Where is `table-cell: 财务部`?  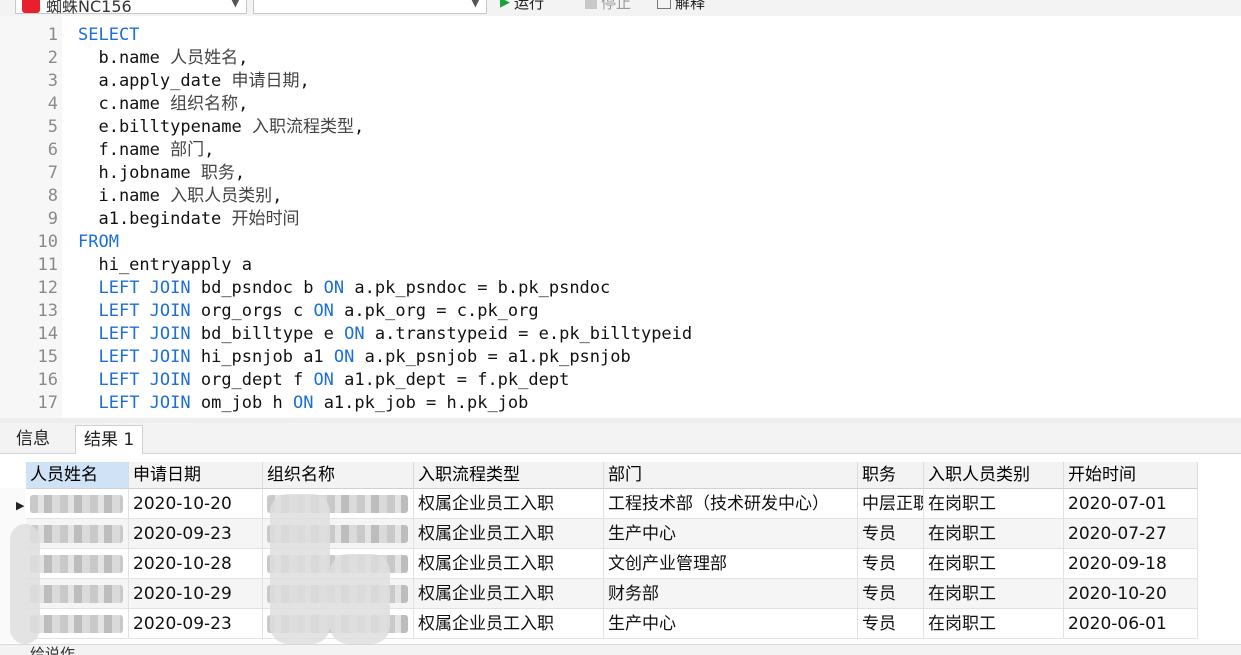 table-cell: 财务部 is located at coordinates (731, 594).